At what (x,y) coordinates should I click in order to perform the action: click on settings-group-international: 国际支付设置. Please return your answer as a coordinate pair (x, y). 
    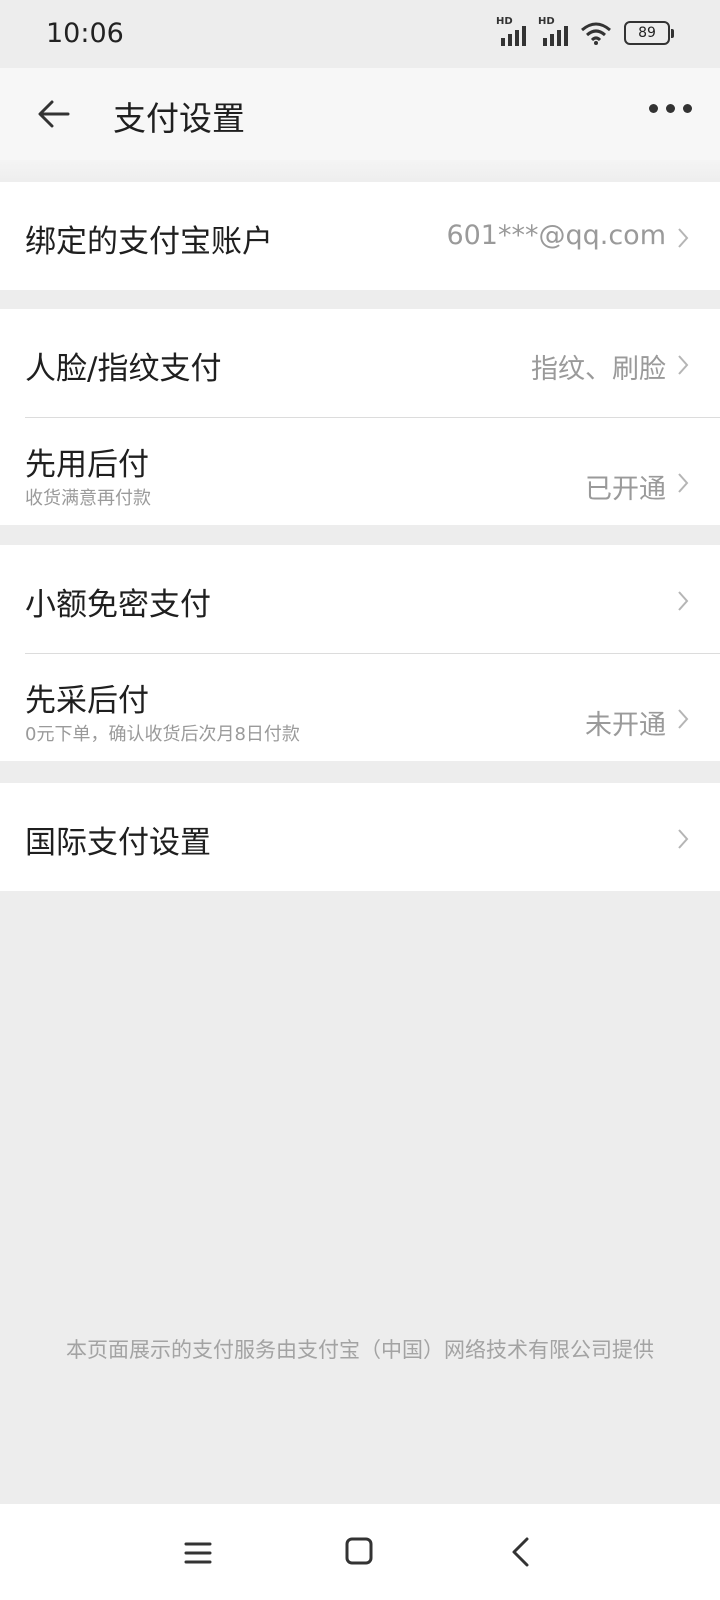
    Looking at the image, I should click on (360, 837).